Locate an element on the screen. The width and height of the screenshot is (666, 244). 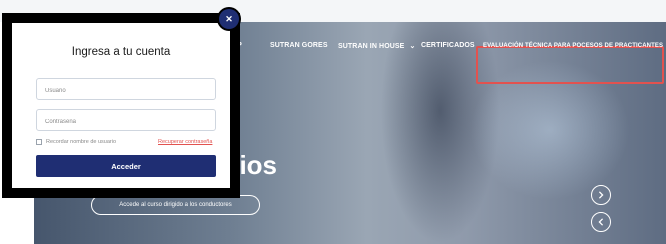
nav-item-sutran-gores: SUTRAN GORES is located at coordinates (299, 45).